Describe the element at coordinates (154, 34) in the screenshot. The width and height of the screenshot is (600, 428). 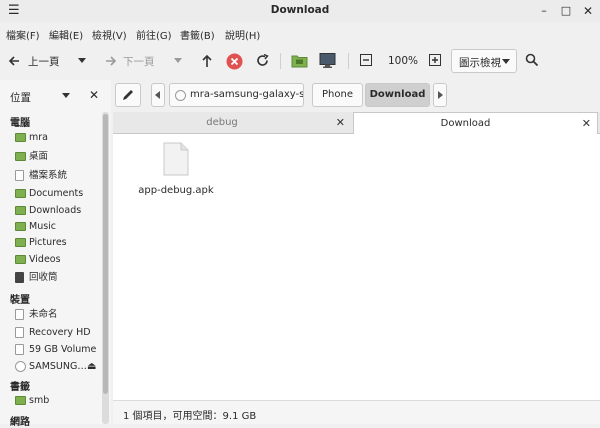
I see `menu-go: 前往(G)` at that location.